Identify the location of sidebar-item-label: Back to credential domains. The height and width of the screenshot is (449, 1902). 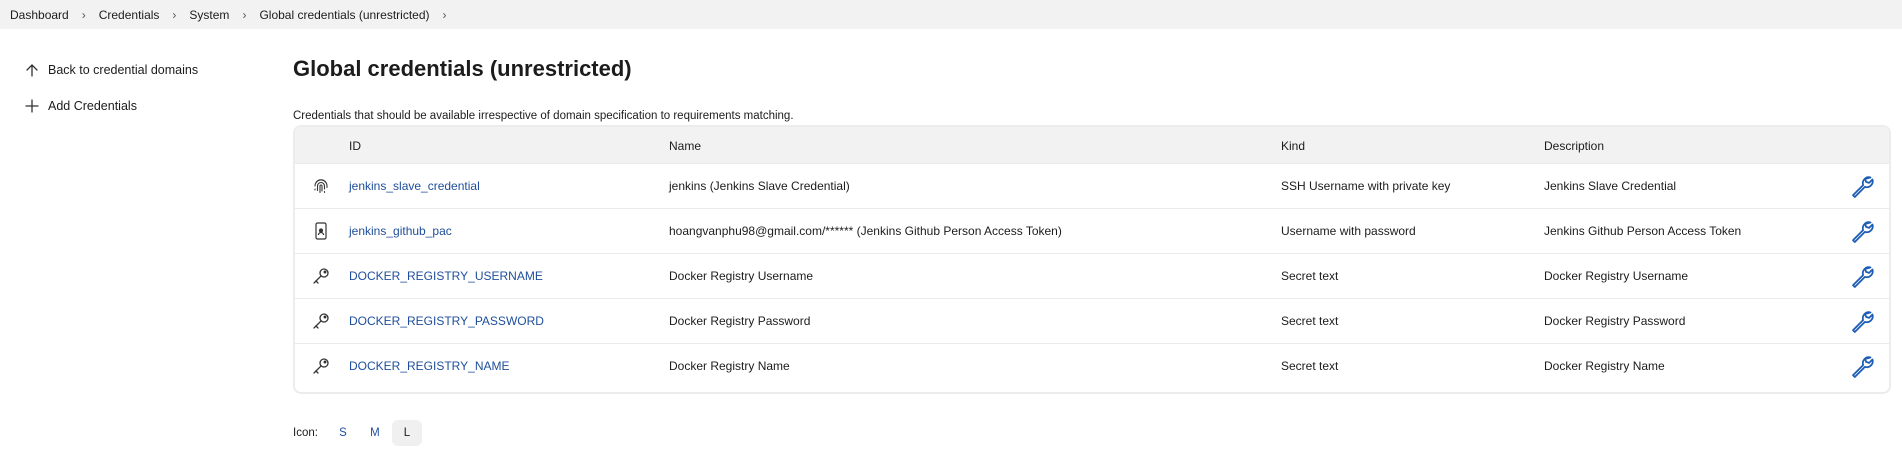
(123, 70).